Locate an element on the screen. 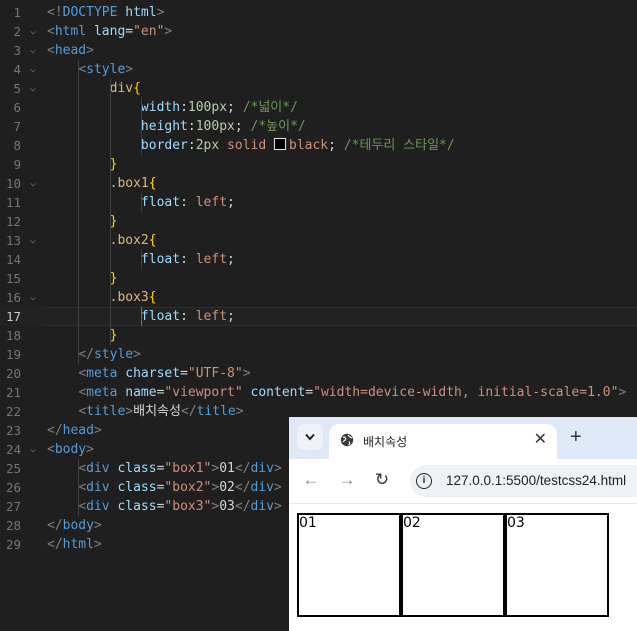 The height and width of the screenshot is (631, 637). code-token: content is located at coordinates (278, 392).